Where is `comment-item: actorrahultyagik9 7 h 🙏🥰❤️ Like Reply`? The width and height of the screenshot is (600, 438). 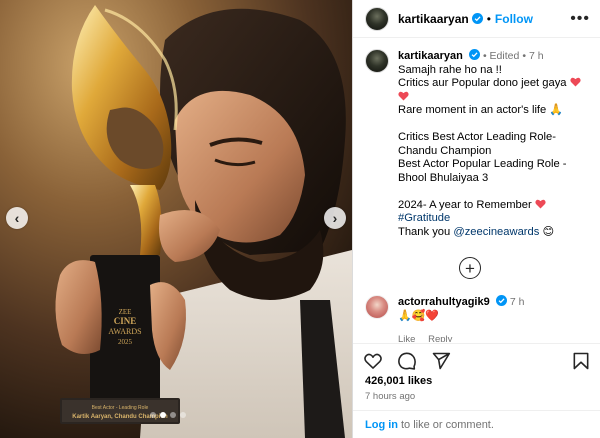 comment-item: actorrahultyagik9 7 h 🙏🥰❤️ Like Reply is located at coordinates (477, 318).